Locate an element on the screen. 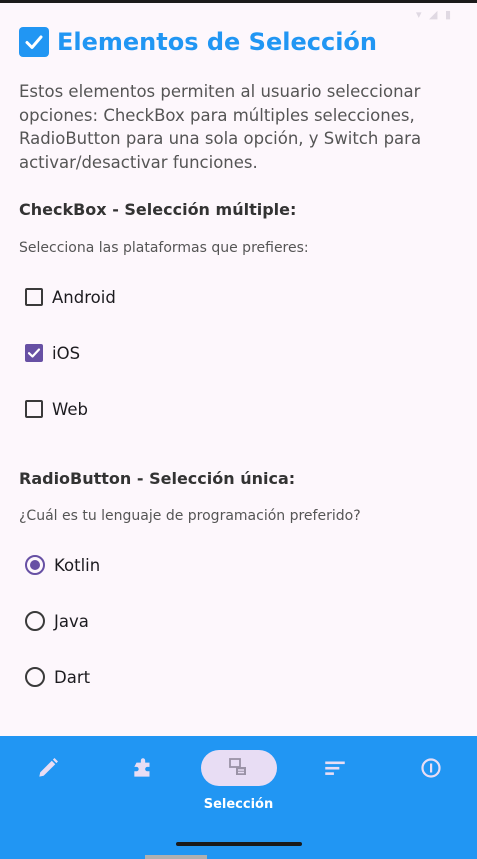 Image resolution: width=477 pixels, height=859 pixels. radio-label: Java is located at coordinates (71, 621).